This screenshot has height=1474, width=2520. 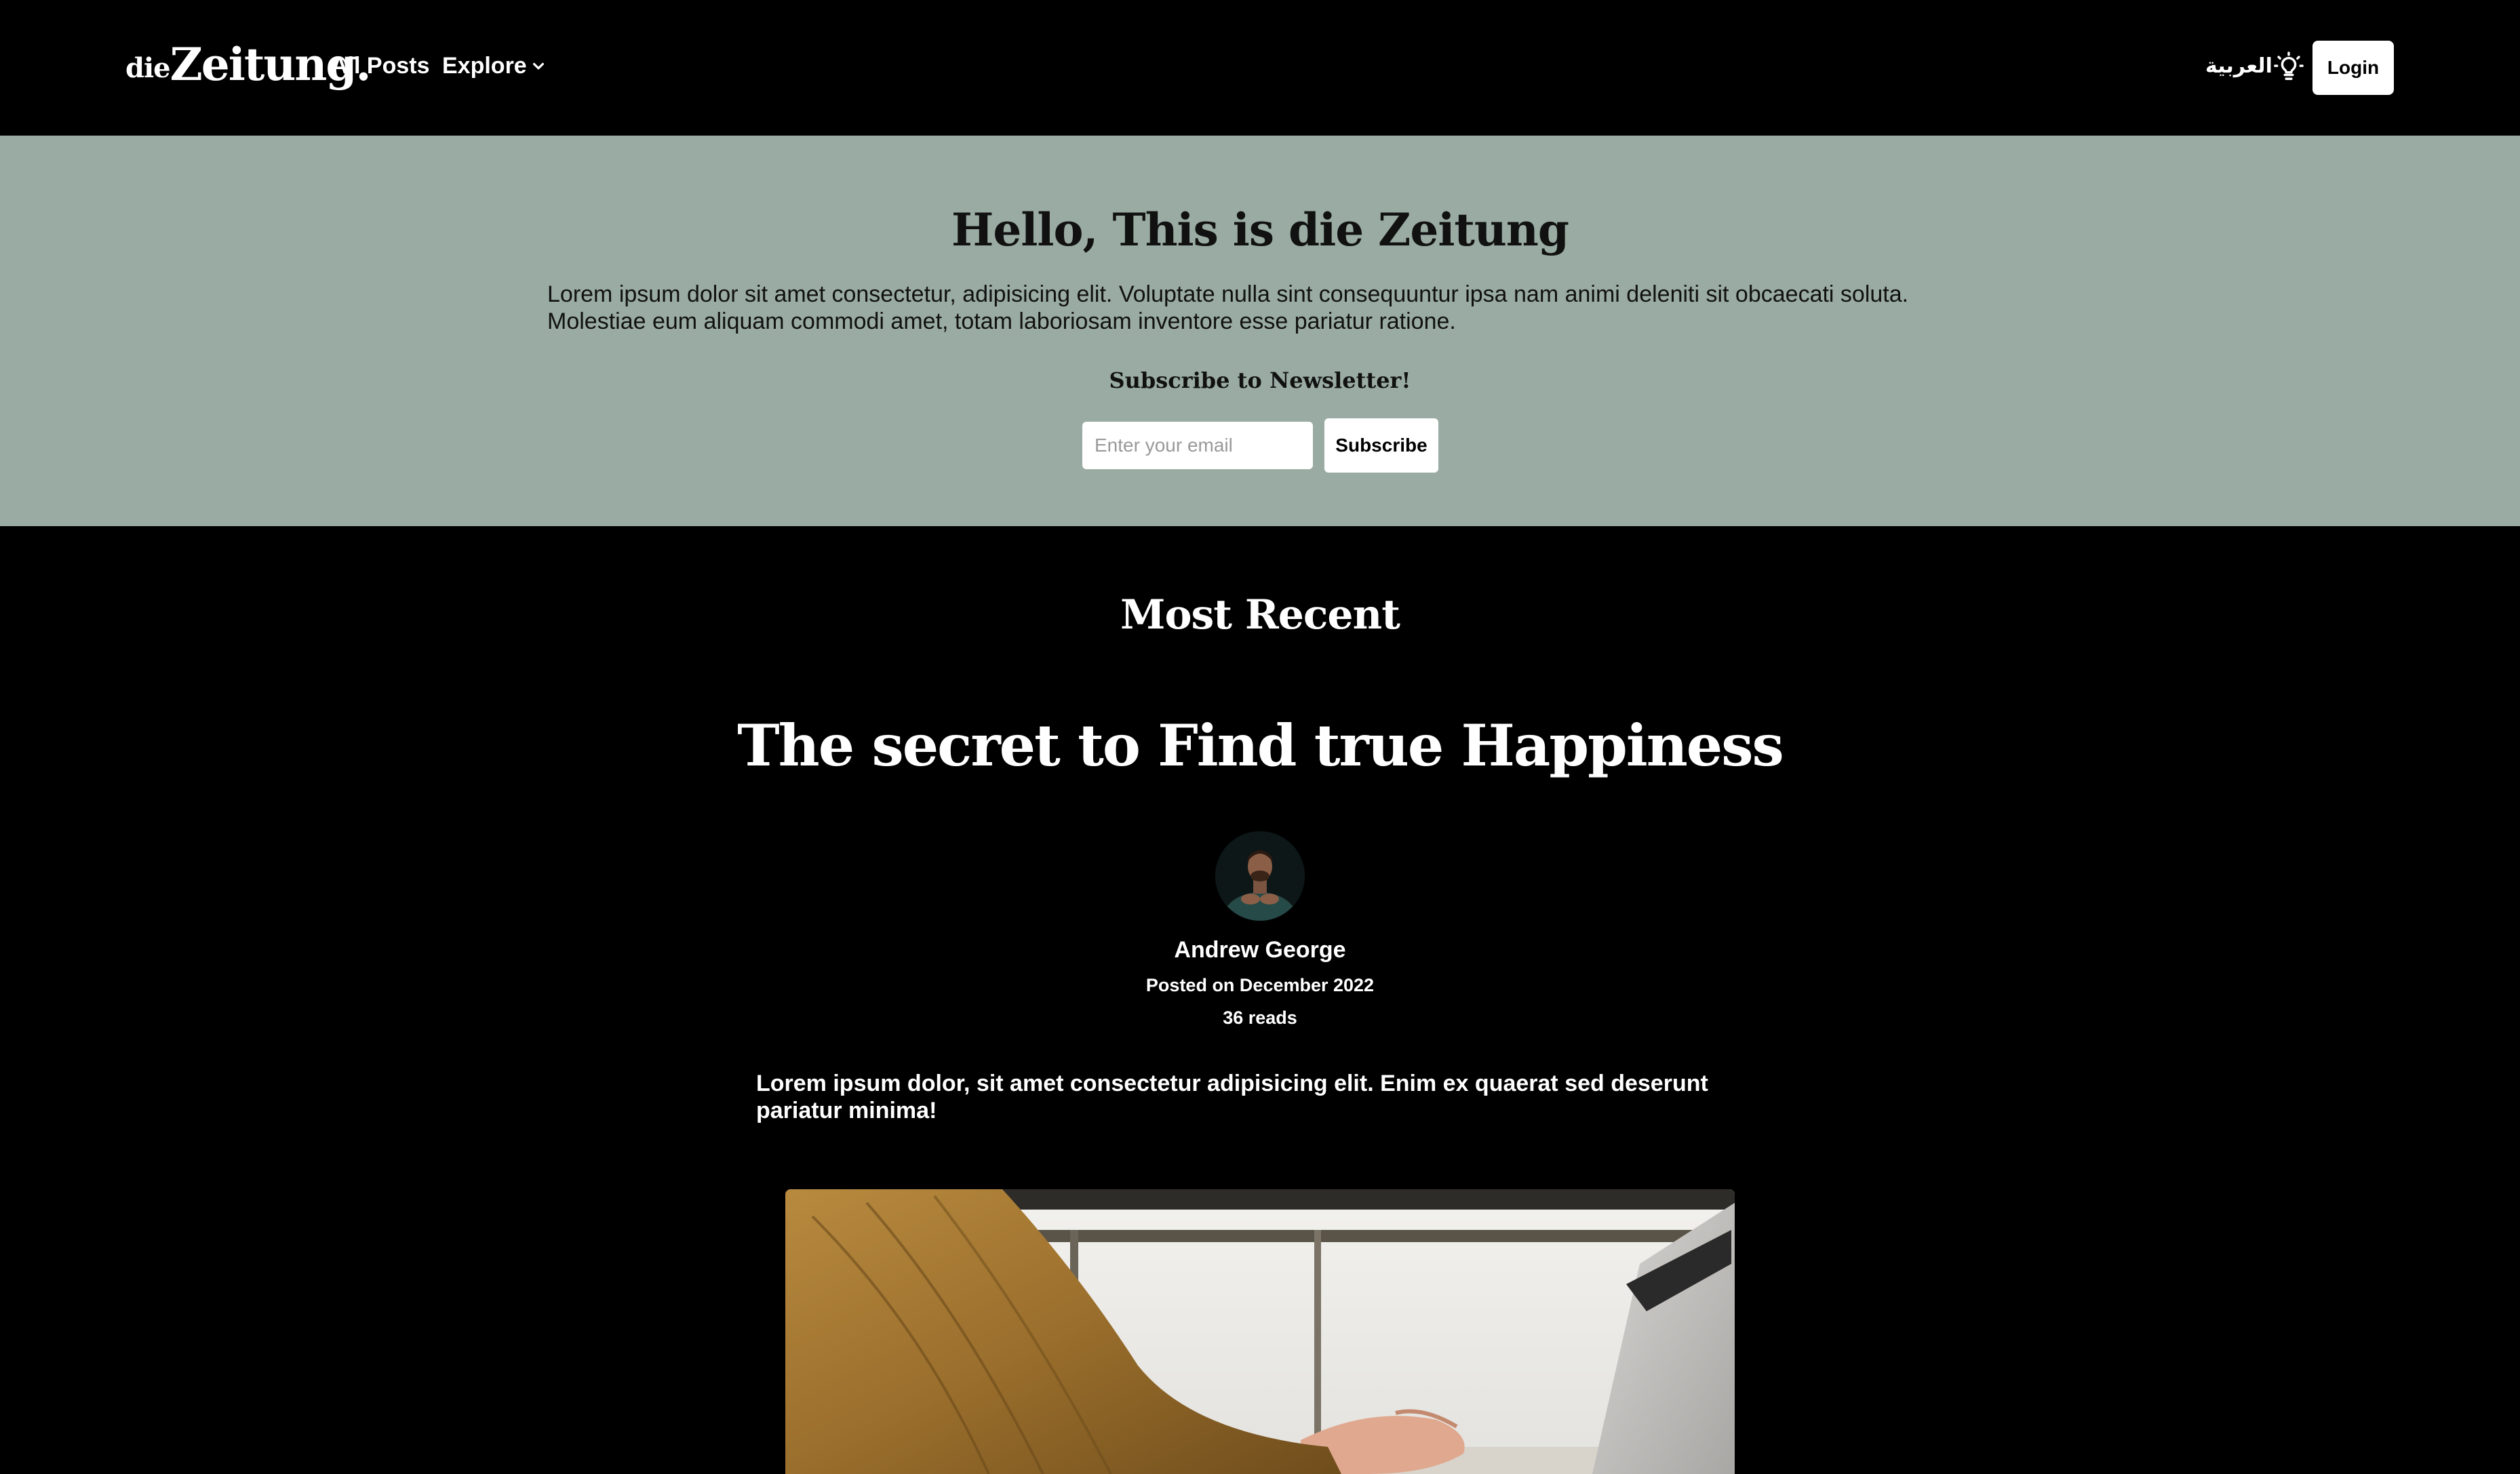 What do you see at coordinates (1197, 445) in the screenshot?
I see `newsletter-email-input` at bounding box center [1197, 445].